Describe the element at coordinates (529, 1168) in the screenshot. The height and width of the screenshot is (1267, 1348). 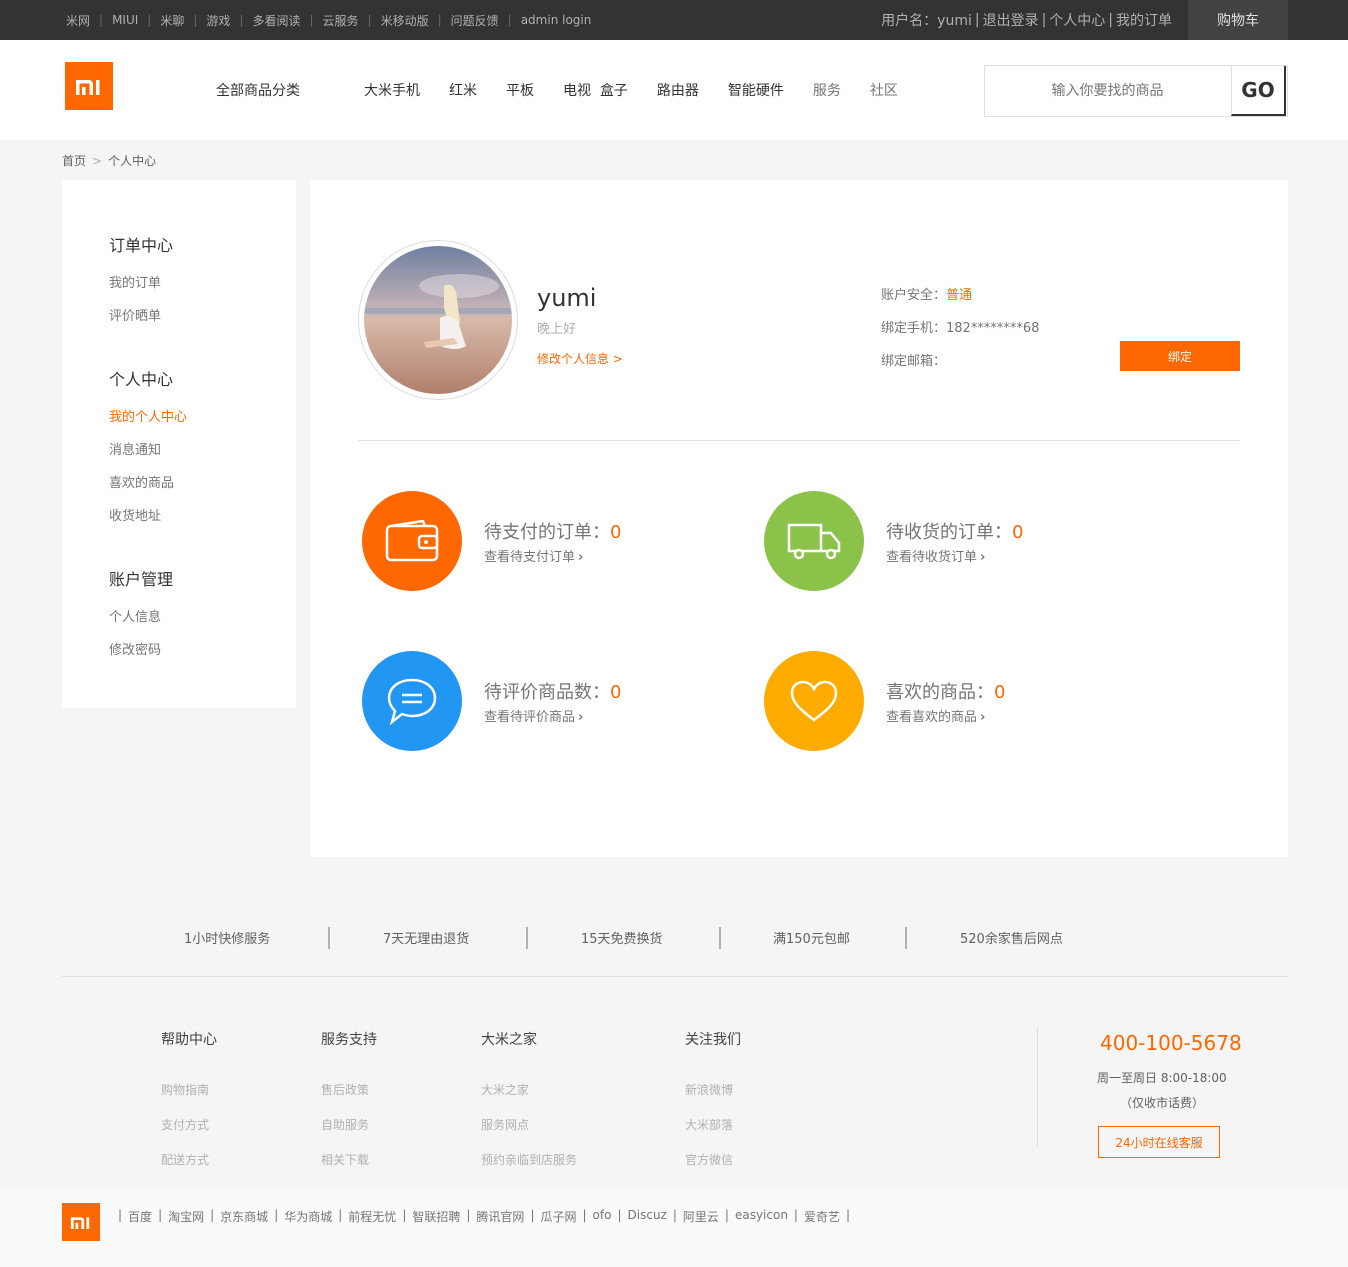
I see `footer-link: 预约亲临到店服务` at that location.